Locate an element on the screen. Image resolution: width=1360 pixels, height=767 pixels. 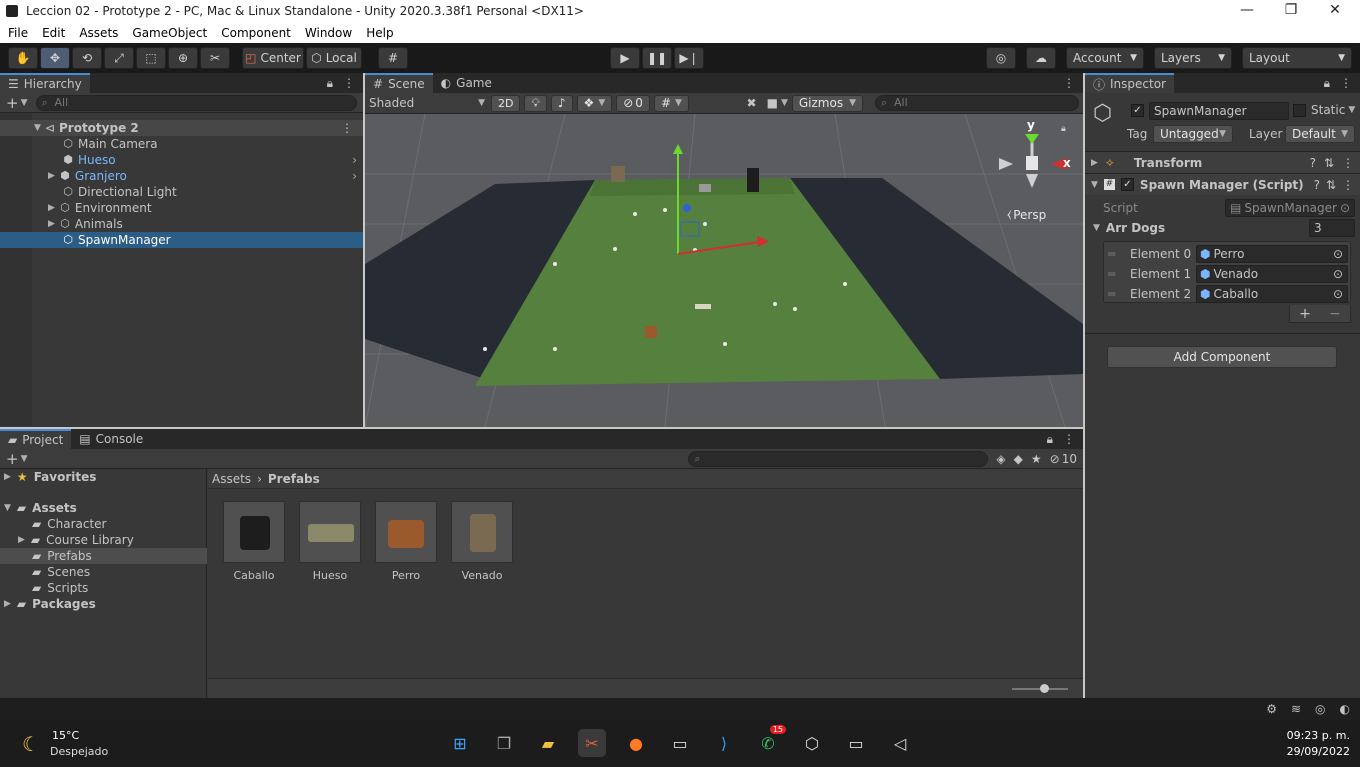
hierarchy-item-main-camera: ⬡ Main Camera is located at coordinates (181, 144).